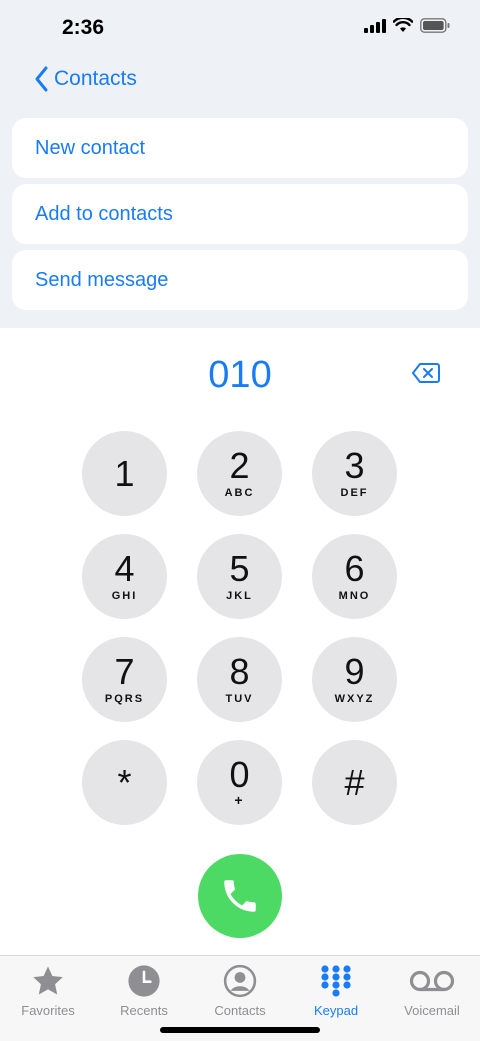 This screenshot has height=1041, width=480. I want to click on tab-keypad: Keypad, so click(336, 991).